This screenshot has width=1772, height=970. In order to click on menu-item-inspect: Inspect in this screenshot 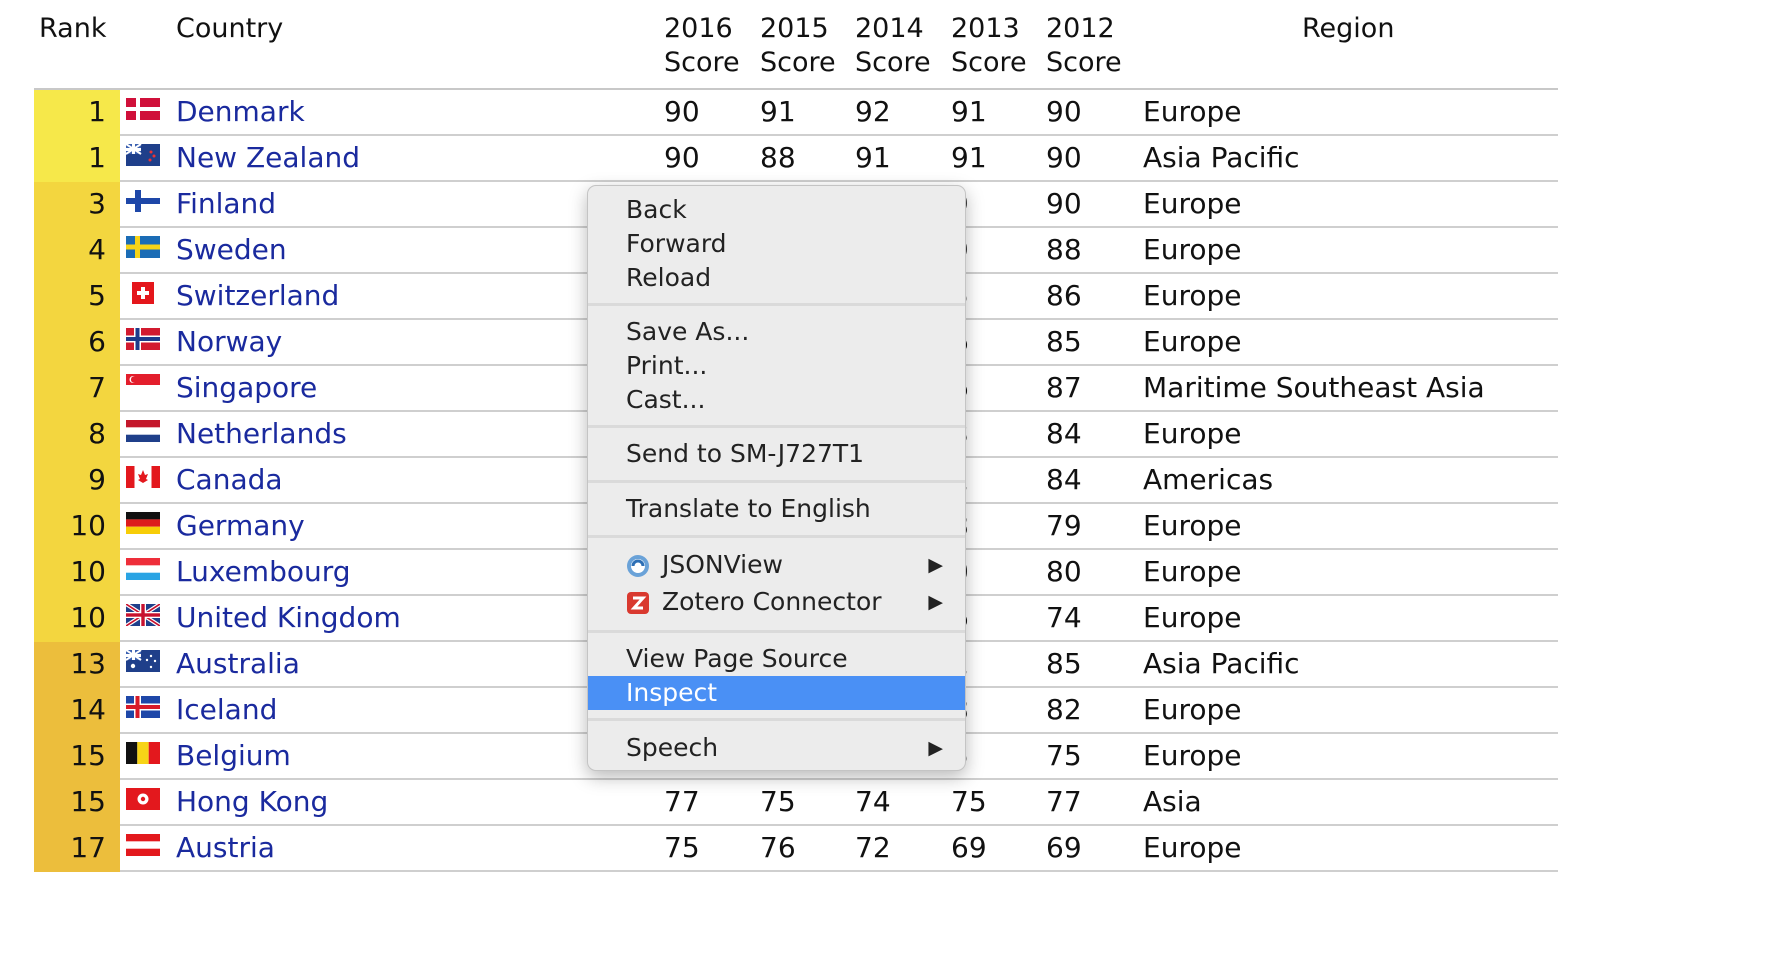, I will do `click(776, 693)`.